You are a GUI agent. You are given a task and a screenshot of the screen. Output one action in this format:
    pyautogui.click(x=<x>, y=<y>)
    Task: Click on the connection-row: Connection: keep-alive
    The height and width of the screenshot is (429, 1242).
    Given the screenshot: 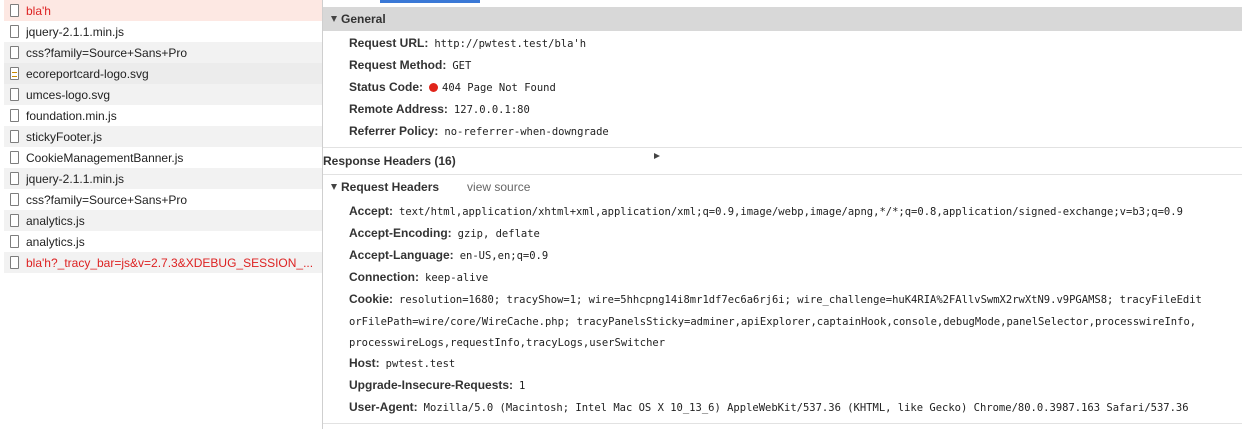 What is the action you would take?
    pyautogui.click(x=418, y=277)
    